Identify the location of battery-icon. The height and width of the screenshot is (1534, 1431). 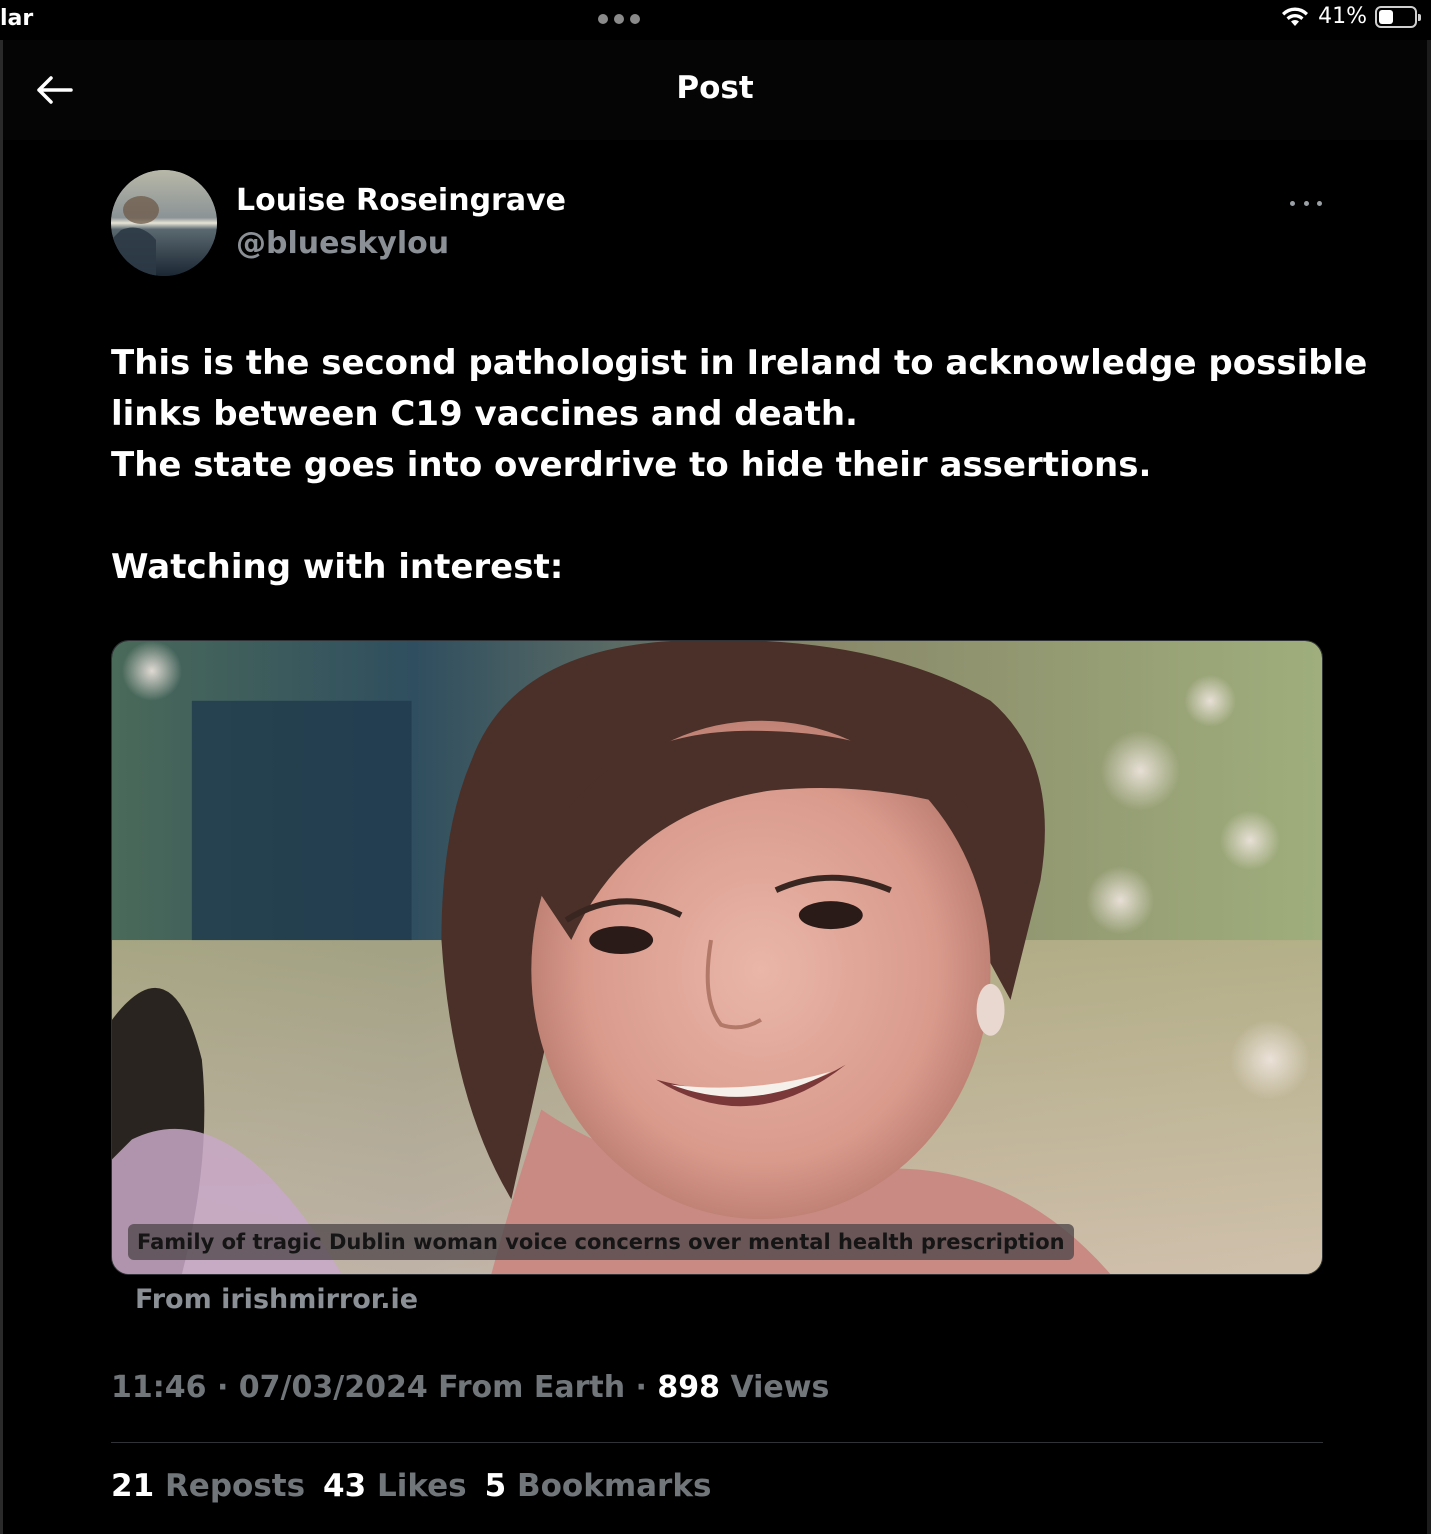
(1398, 16).